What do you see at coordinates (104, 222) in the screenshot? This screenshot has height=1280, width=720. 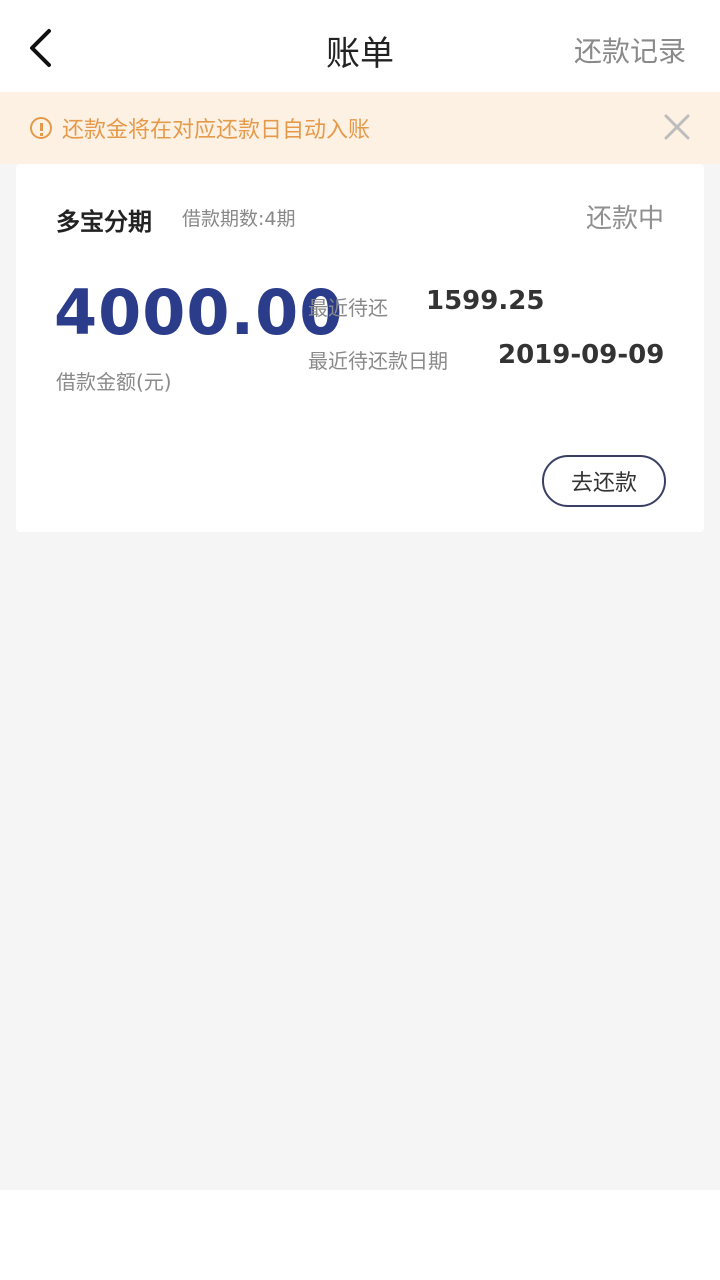 I see `product-name: 多宝分期` at bounding box center [104, 222].